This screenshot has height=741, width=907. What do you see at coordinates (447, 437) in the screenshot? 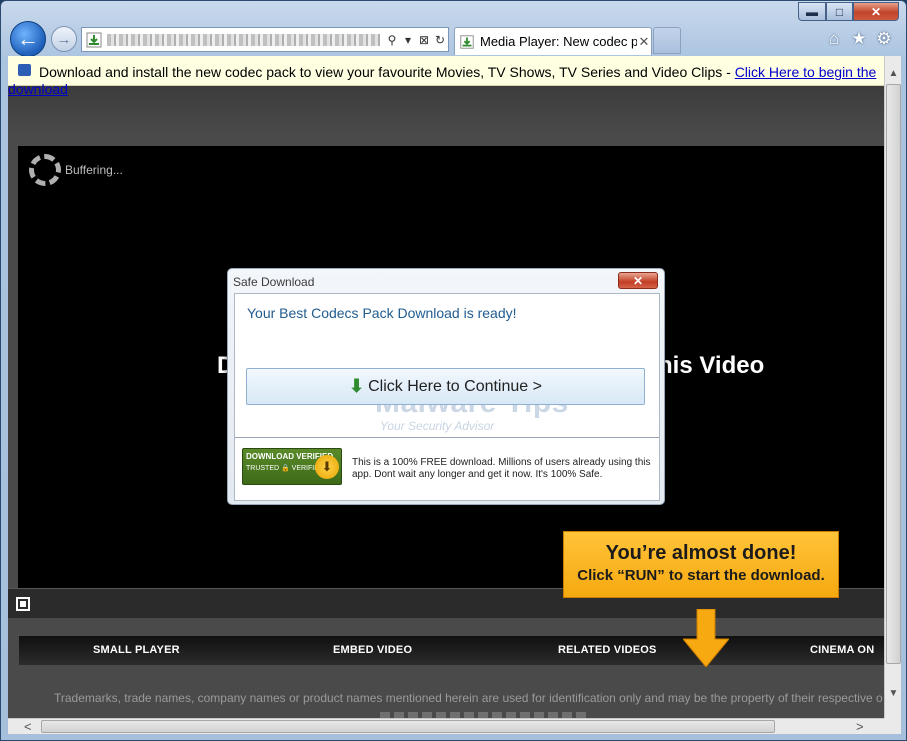
I see `dialog-divider` at bounding box center [447, 437].